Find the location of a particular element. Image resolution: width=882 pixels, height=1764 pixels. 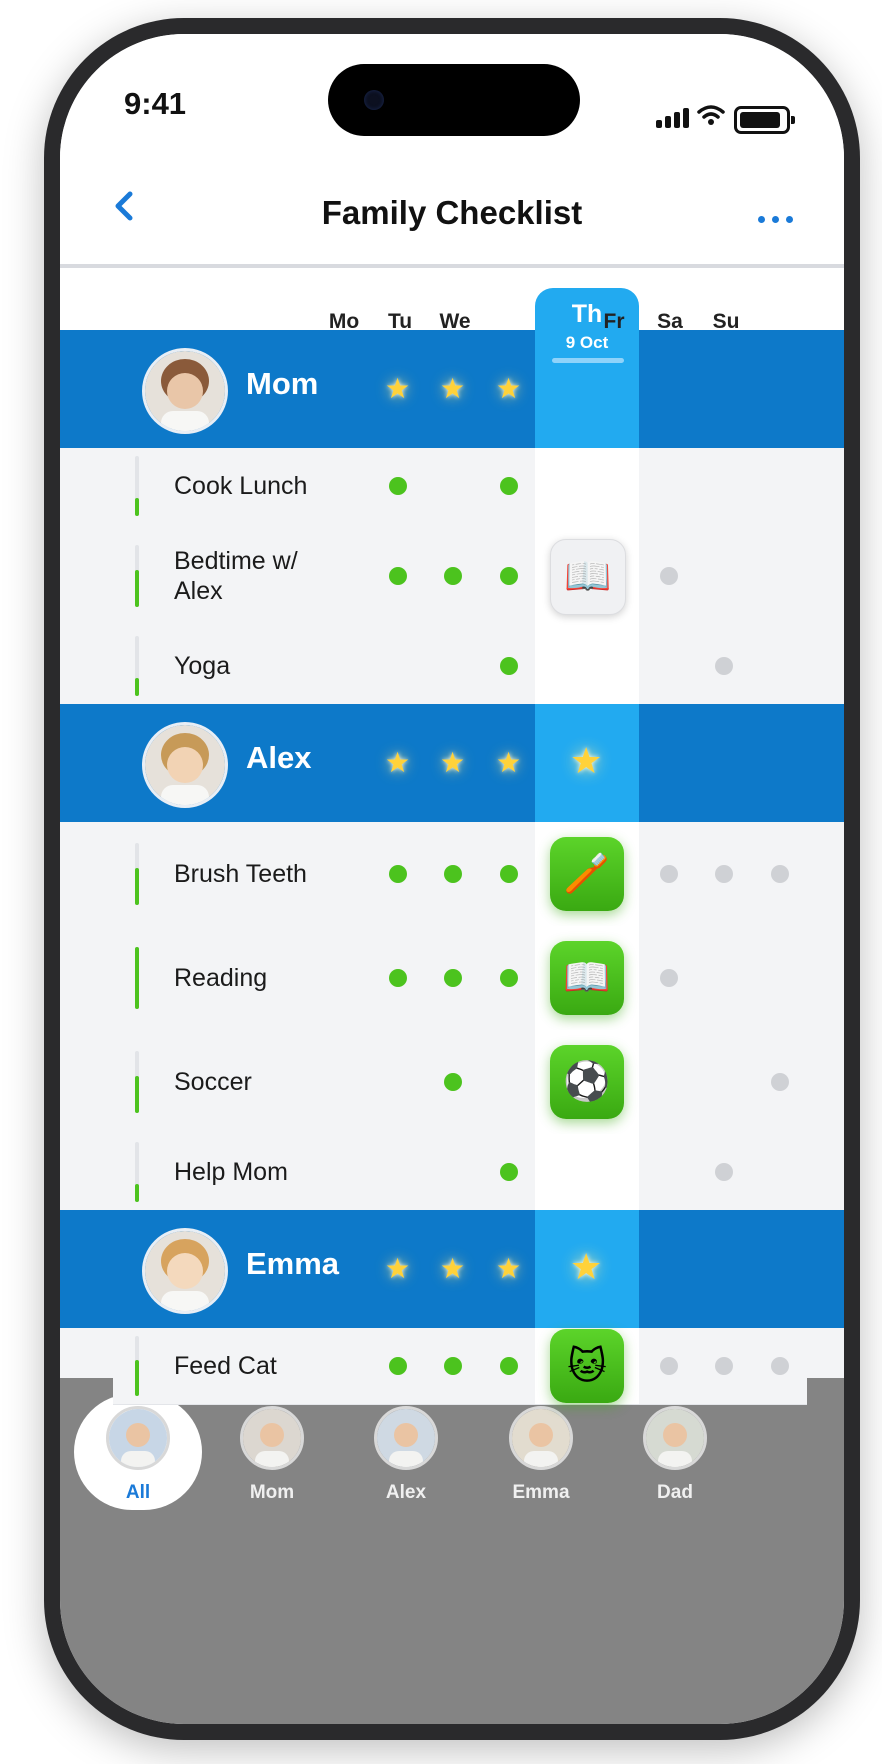

task-icon: 🐱 is located at coordinates (587, 1366).